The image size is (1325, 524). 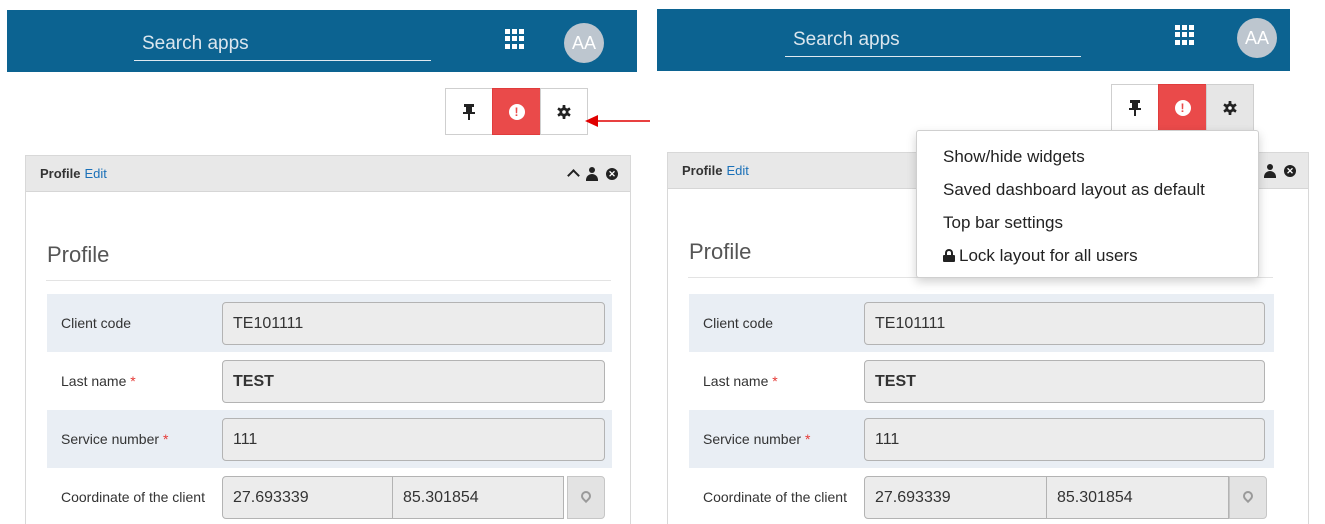 What do you see at coordinates (1087, 156) in the screenshot?
I see `menu-item-show-hide-widgets: Show/hide widgets` at bounding box center [1087, 156].